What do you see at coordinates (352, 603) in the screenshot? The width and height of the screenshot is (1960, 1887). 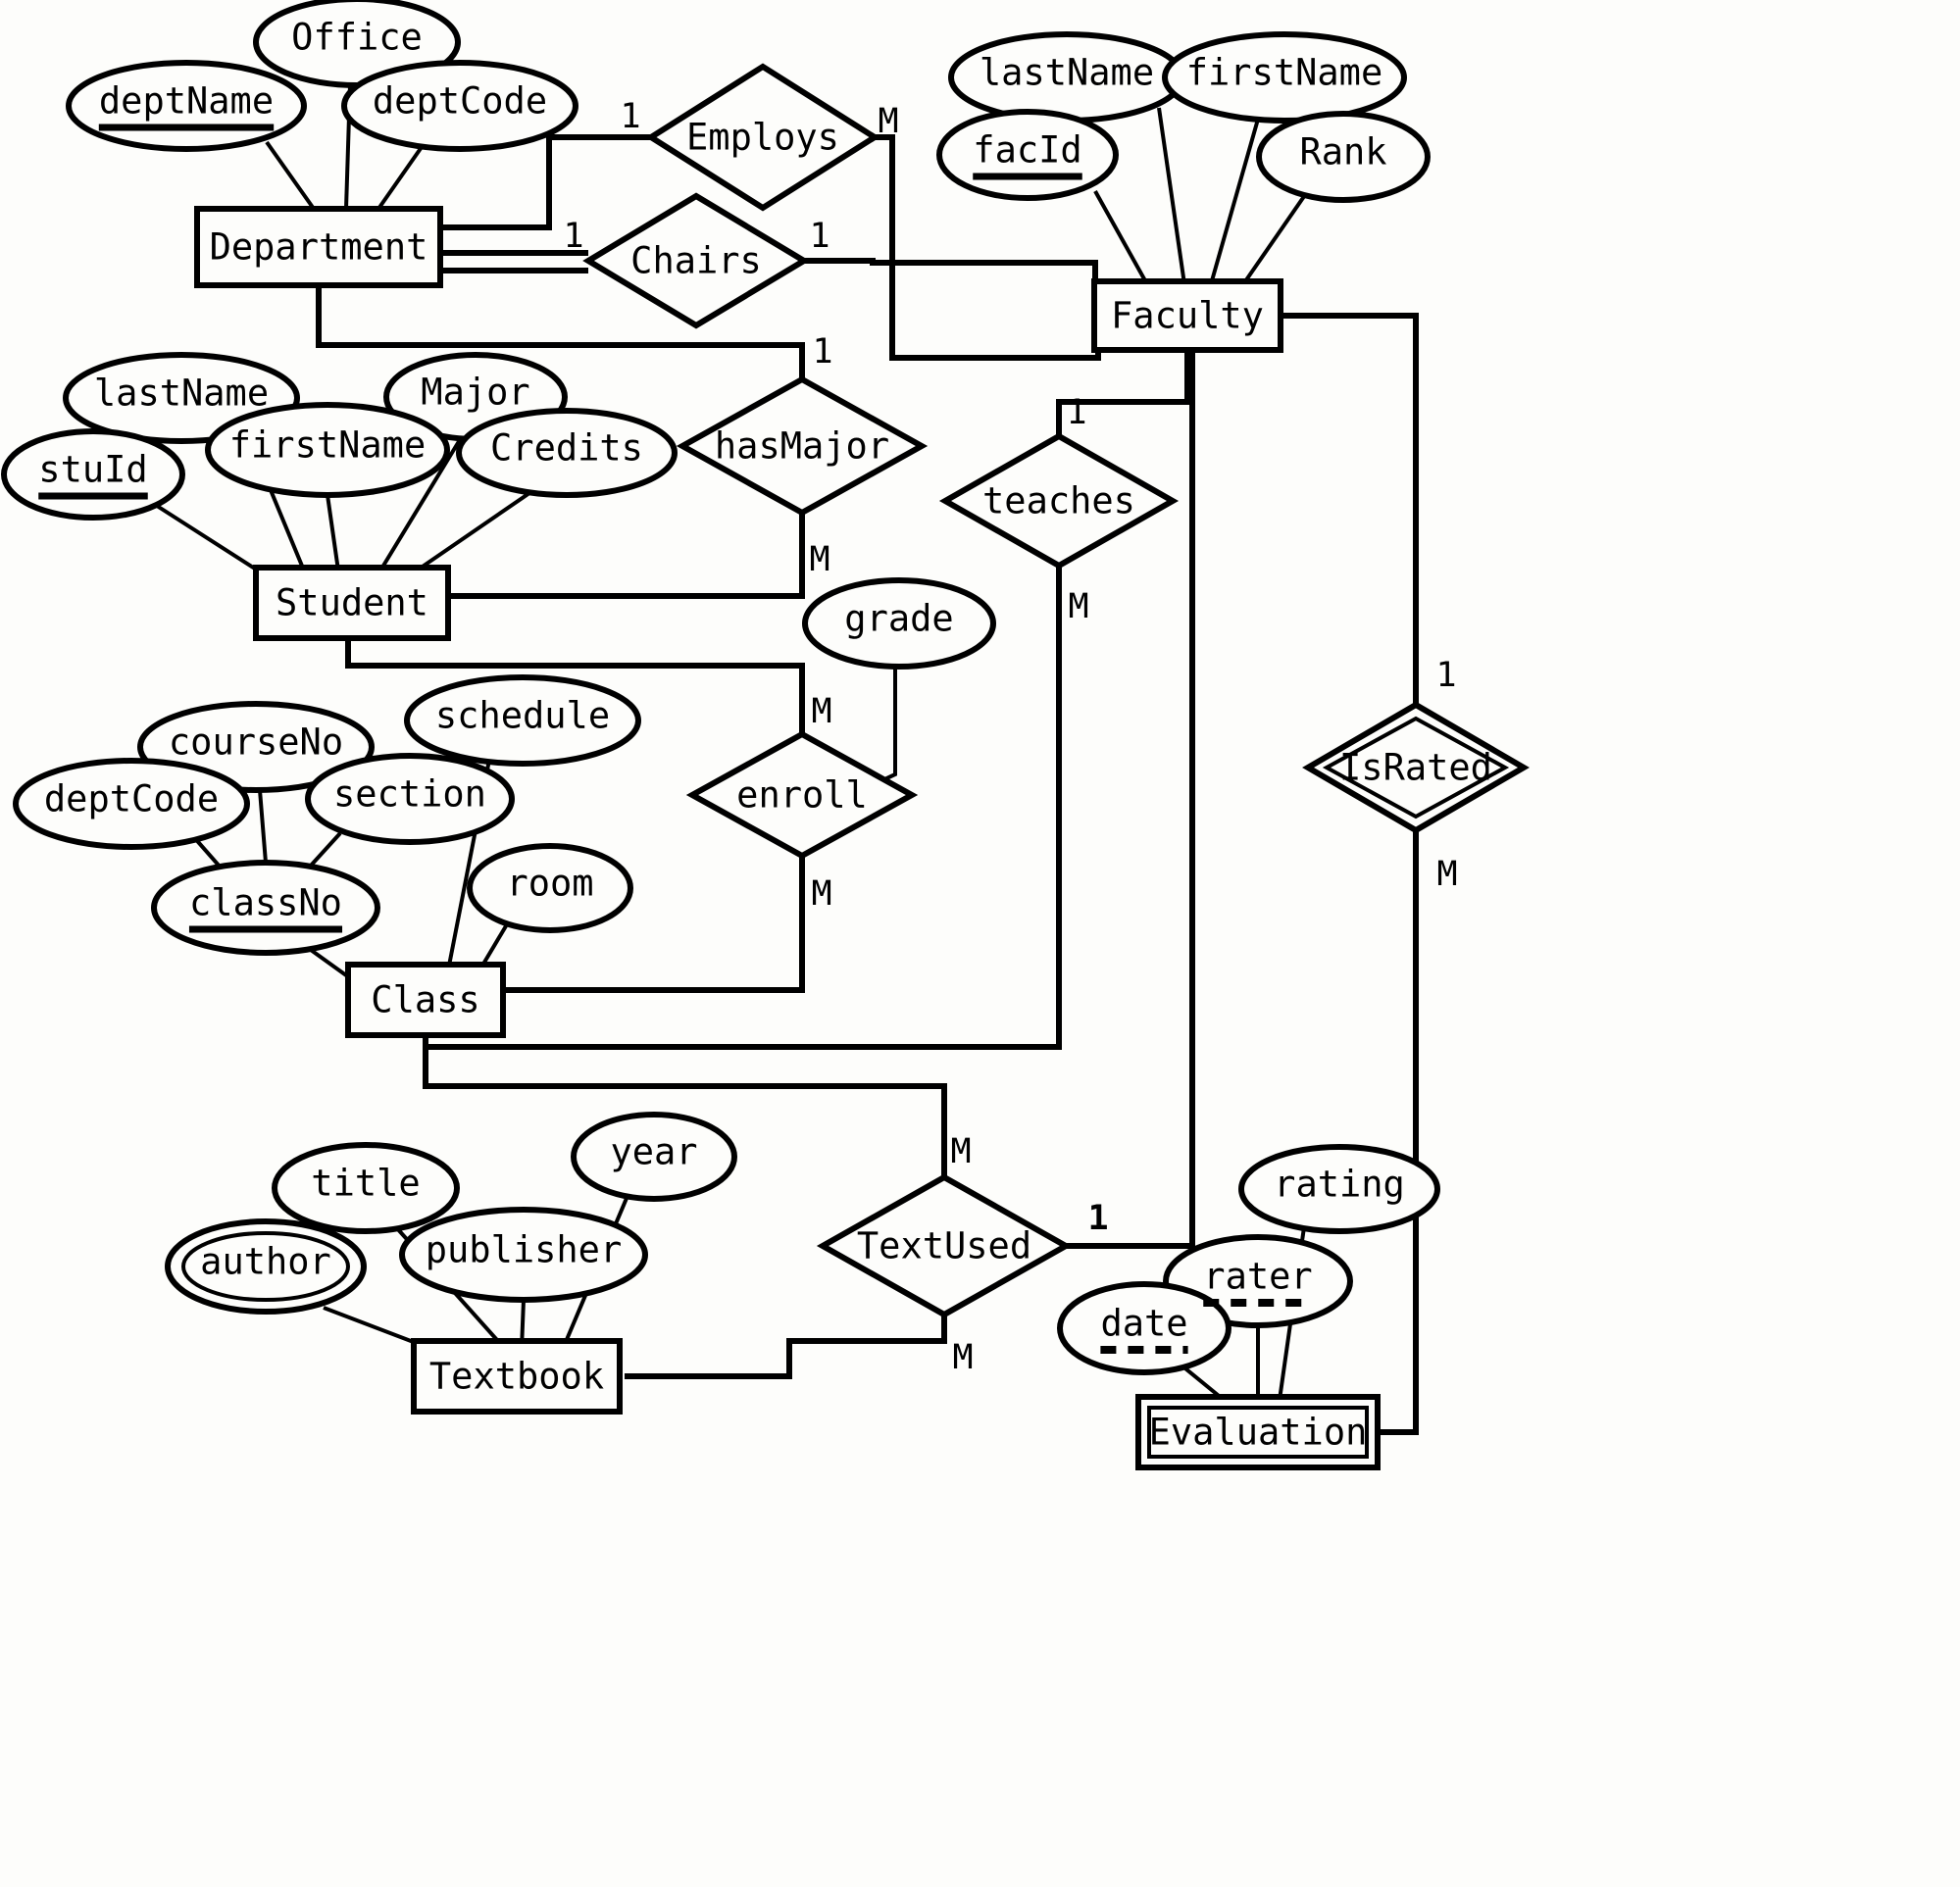 I see `entity-label: Student` at bounding box center [352, 603].